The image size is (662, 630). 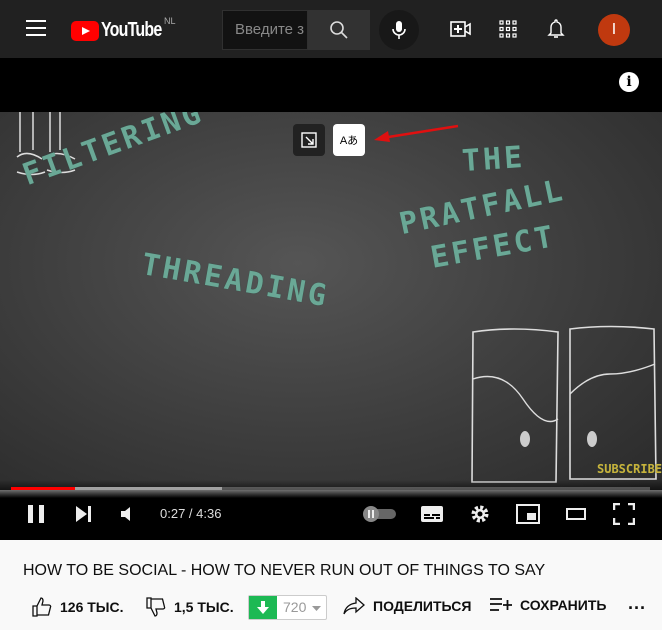 I want to click on share-icon, so click(x=354, y=606).